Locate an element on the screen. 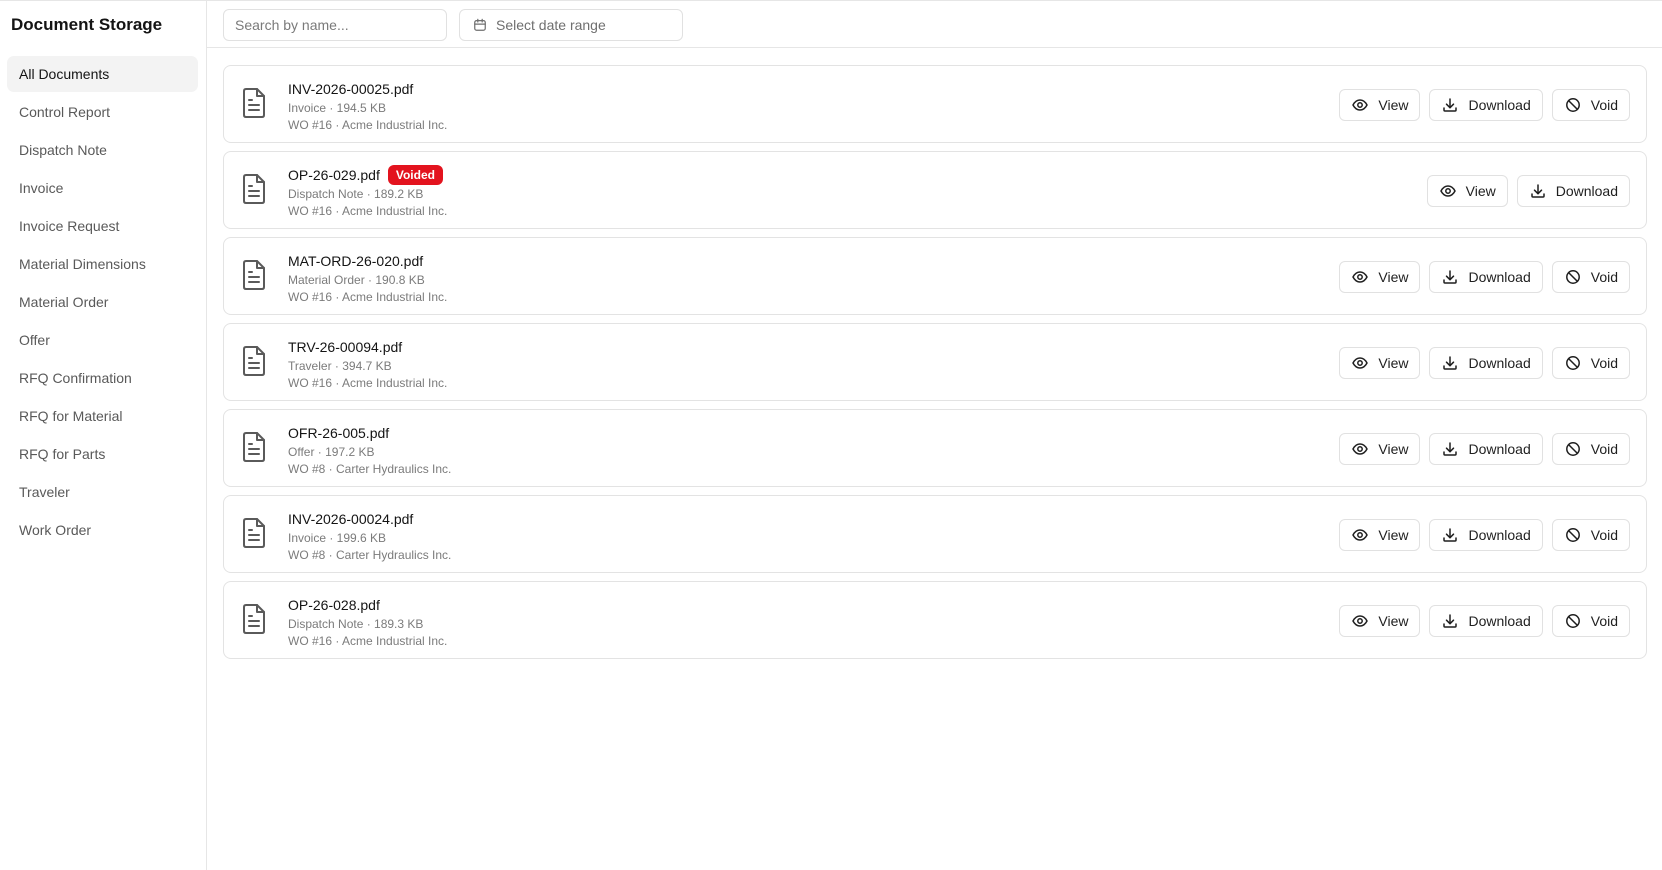  document-name: OP-26-028.pdf is located at coordinates (334, 605).